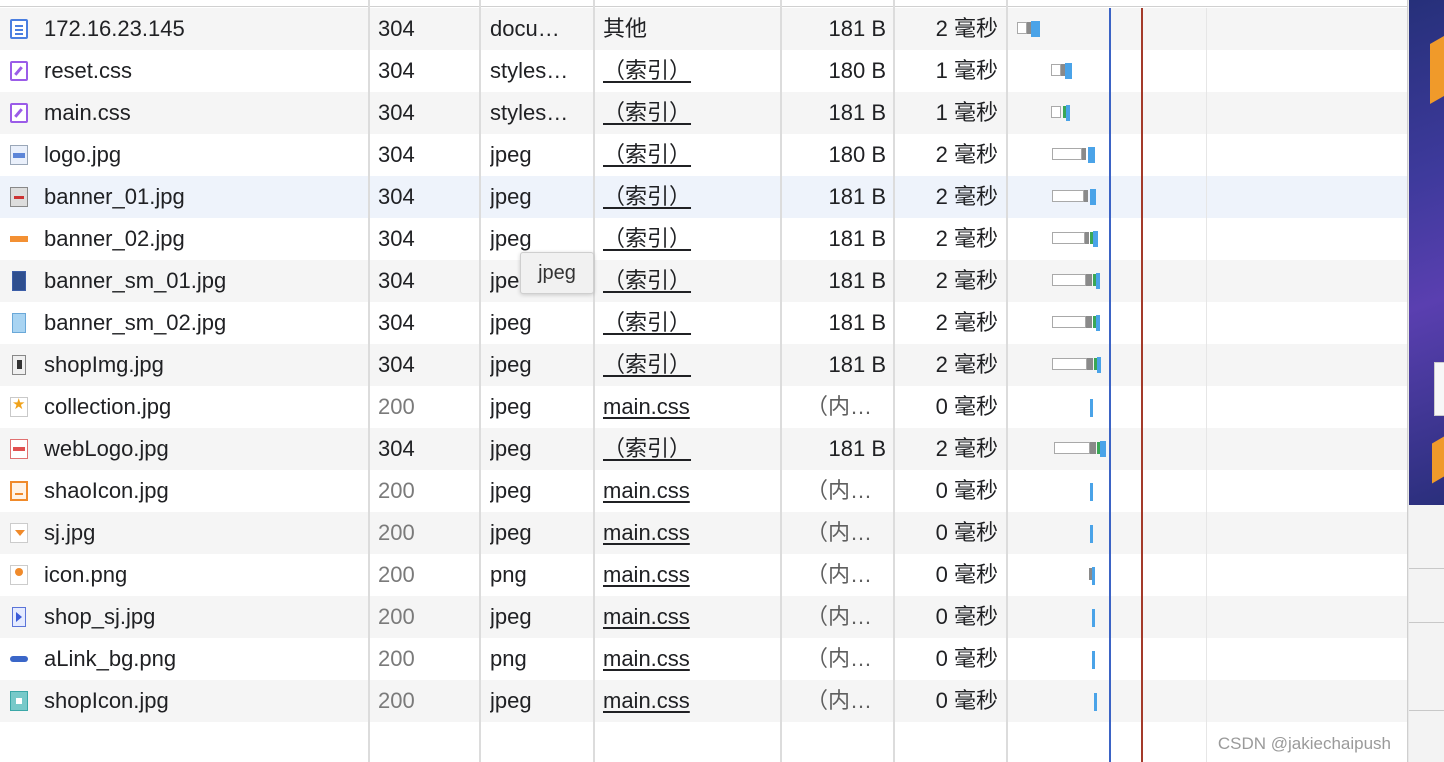  I want to click on table-row: aLink_bg.png 200 png main.css （内… 0 毫秒, so click(703, 659).